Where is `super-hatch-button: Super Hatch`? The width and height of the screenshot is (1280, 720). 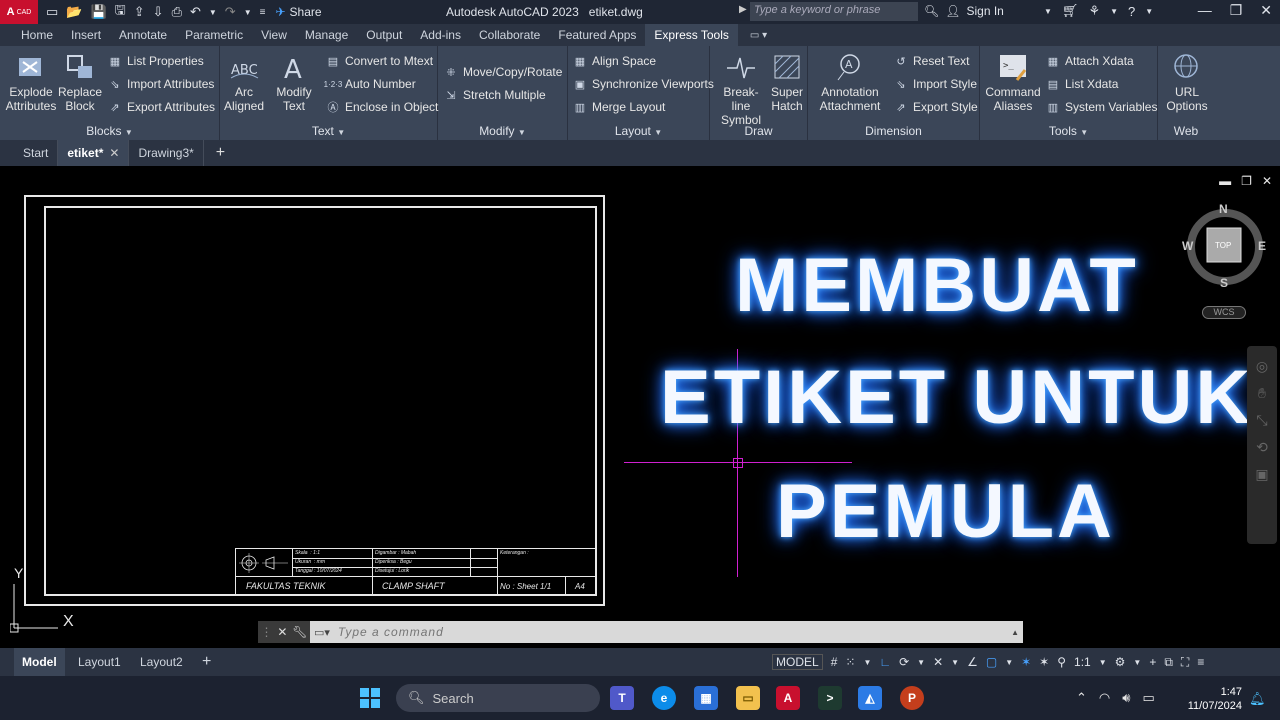
super-hatch-button: Super Hatch is located at coordinates (787, 82).